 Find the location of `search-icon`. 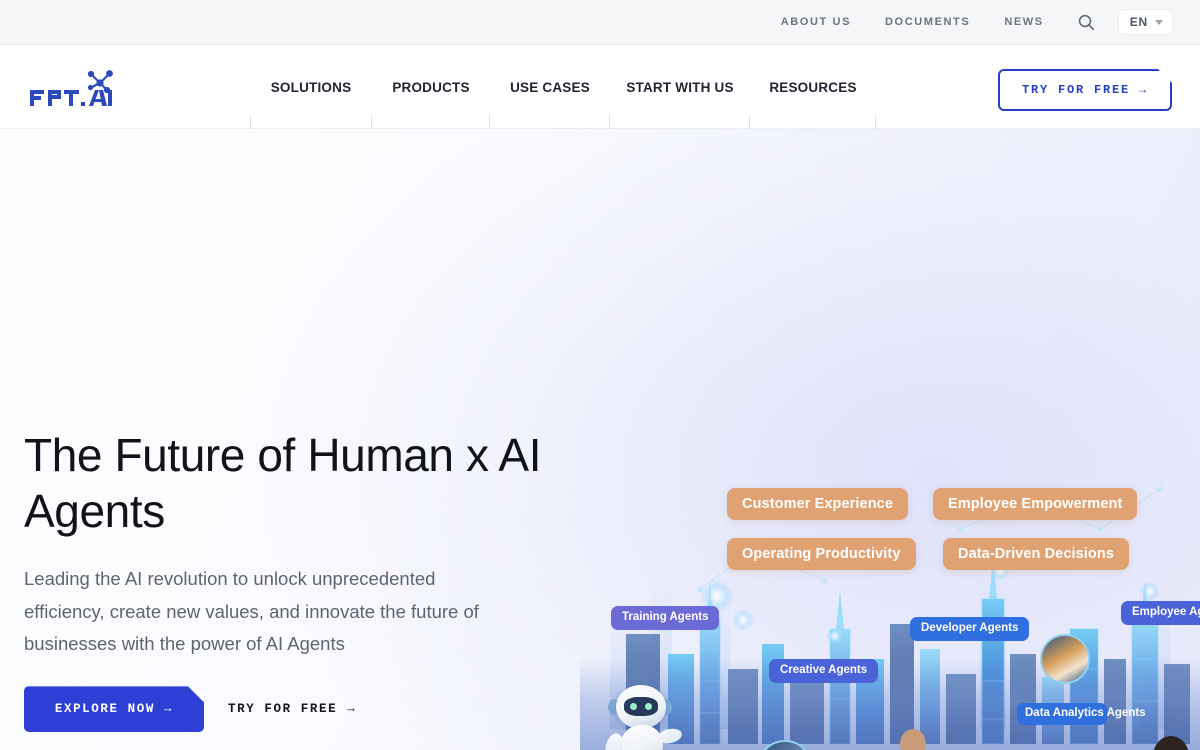

search-icon is located at coordinates (1086, 22).